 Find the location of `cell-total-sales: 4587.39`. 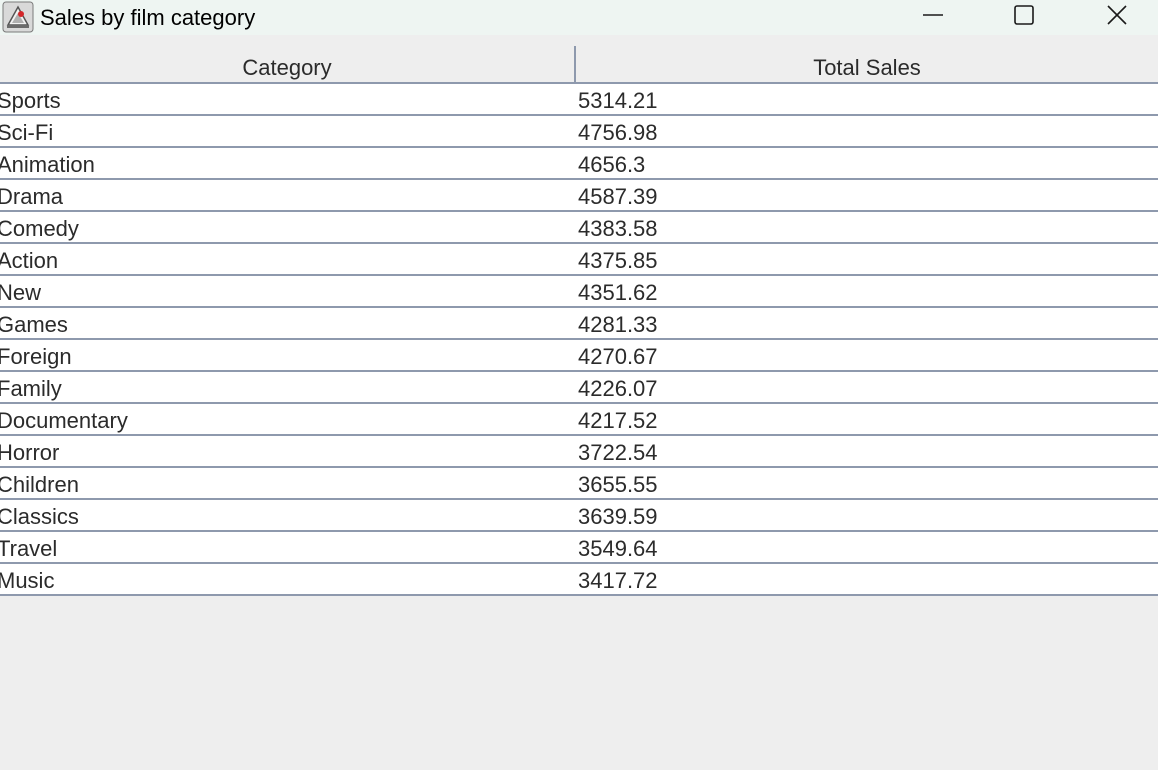

cell-total-sales: 4587.39 is located at coordinates (867, 195).